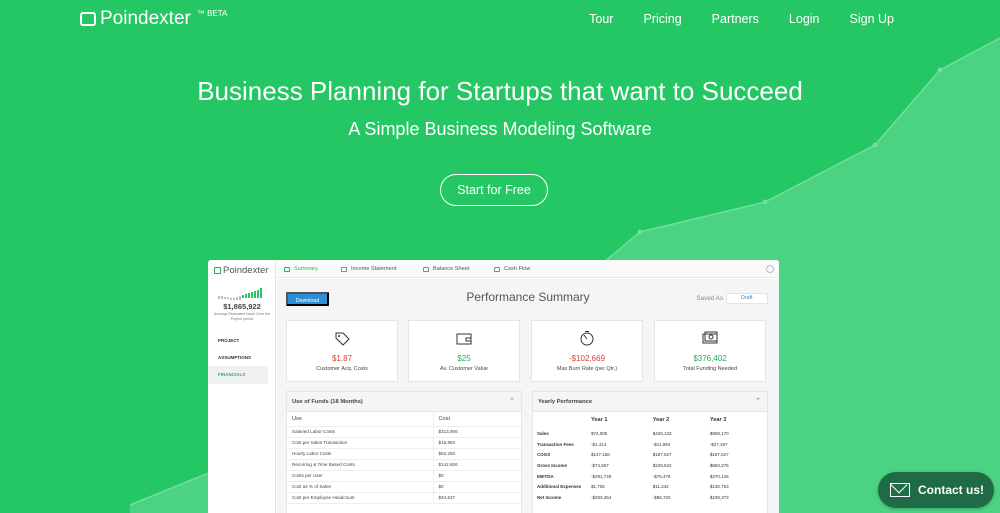 This screenshot has height=513, width=1000. Describe the element at coordinates (600, 455) in the screenshot. I see `table-cell: $147,158` at that location.